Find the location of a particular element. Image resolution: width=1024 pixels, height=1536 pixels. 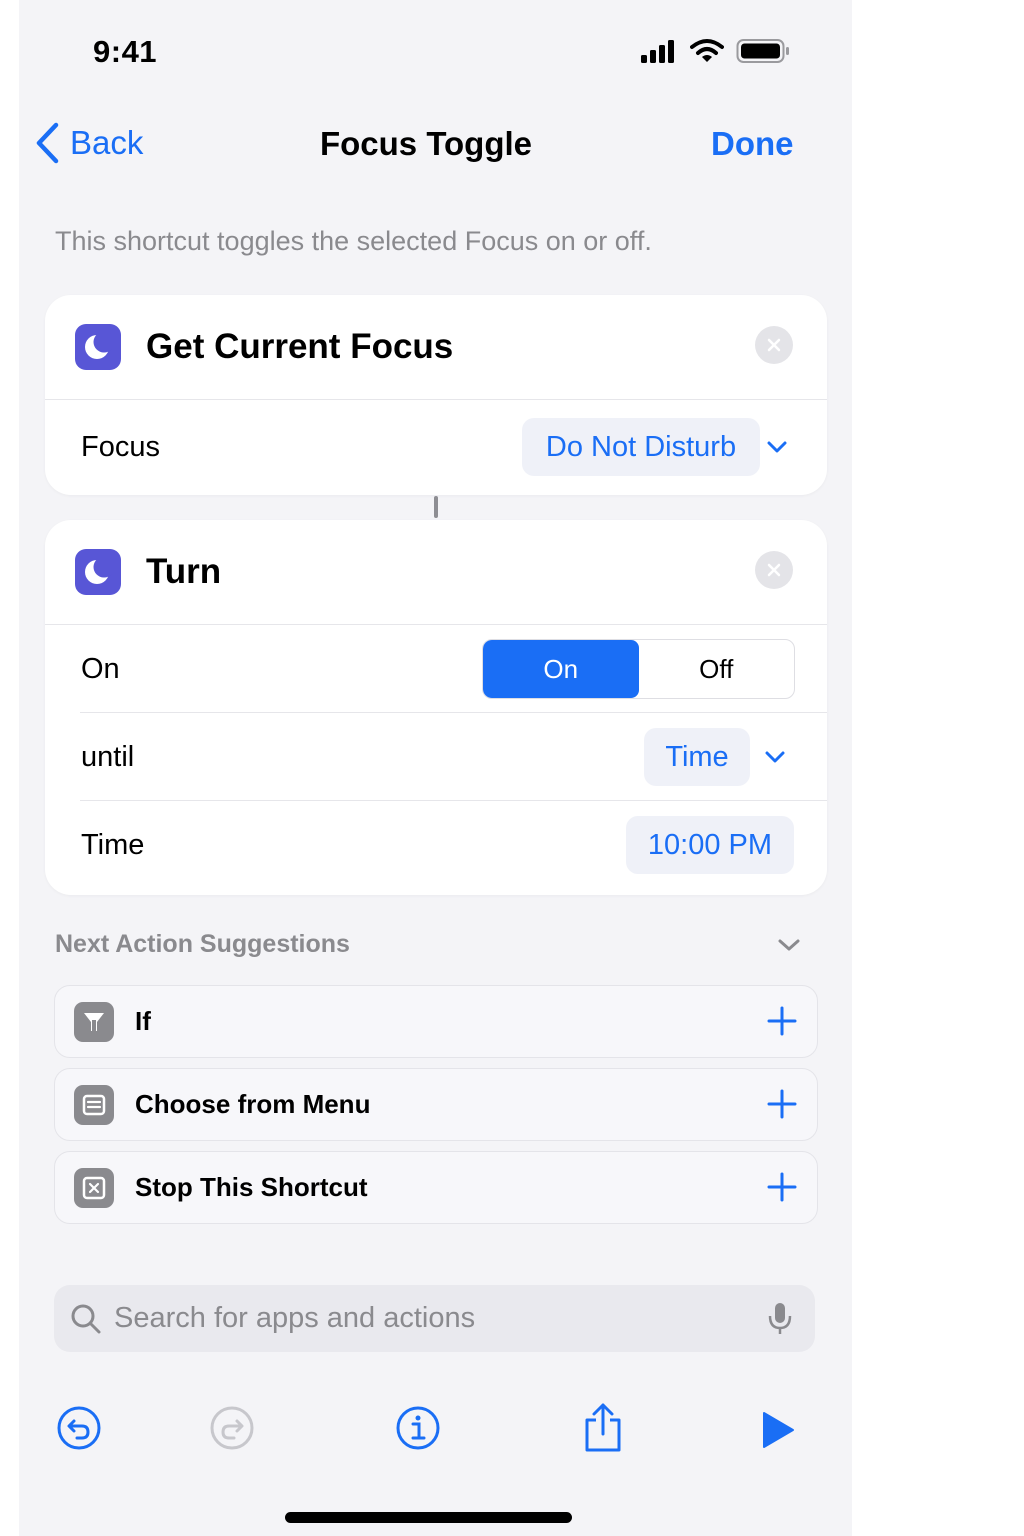

suggestion-label: Choose from Menu is located at coordinates (253, 1104).